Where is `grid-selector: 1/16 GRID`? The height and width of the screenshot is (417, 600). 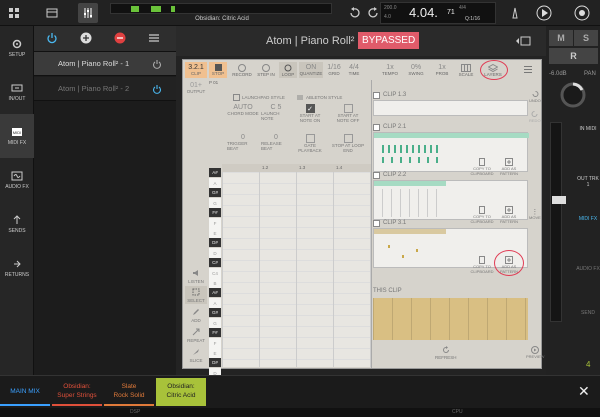 grid-selector: 1/16 GRID is located at coordinates (334, 70).